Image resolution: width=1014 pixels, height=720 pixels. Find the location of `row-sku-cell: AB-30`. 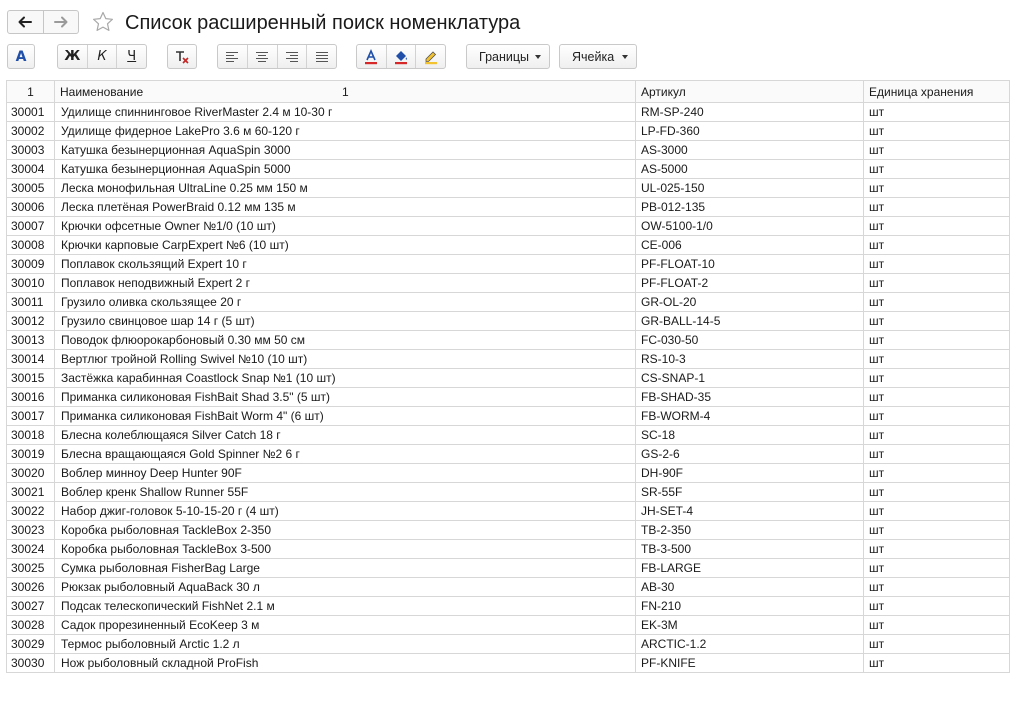

row-sku-cell: AB-30 is located at coordinates (749, 587).